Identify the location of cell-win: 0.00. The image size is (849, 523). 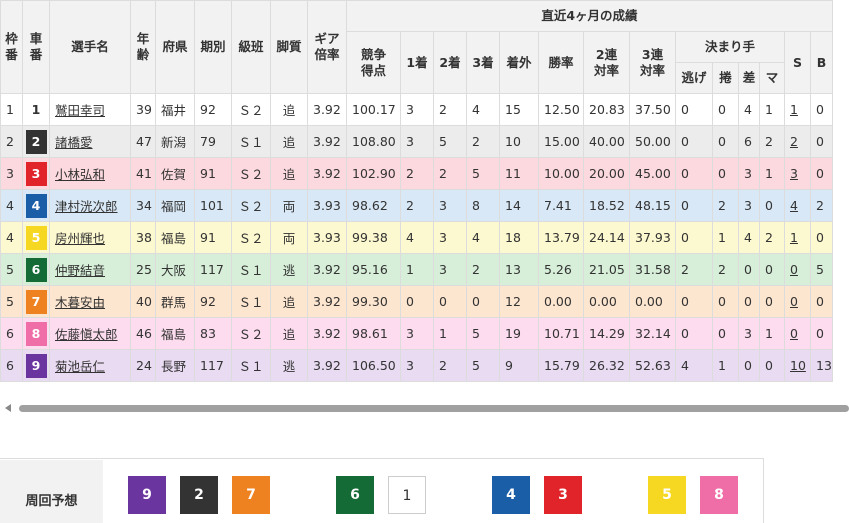
(561, 301).